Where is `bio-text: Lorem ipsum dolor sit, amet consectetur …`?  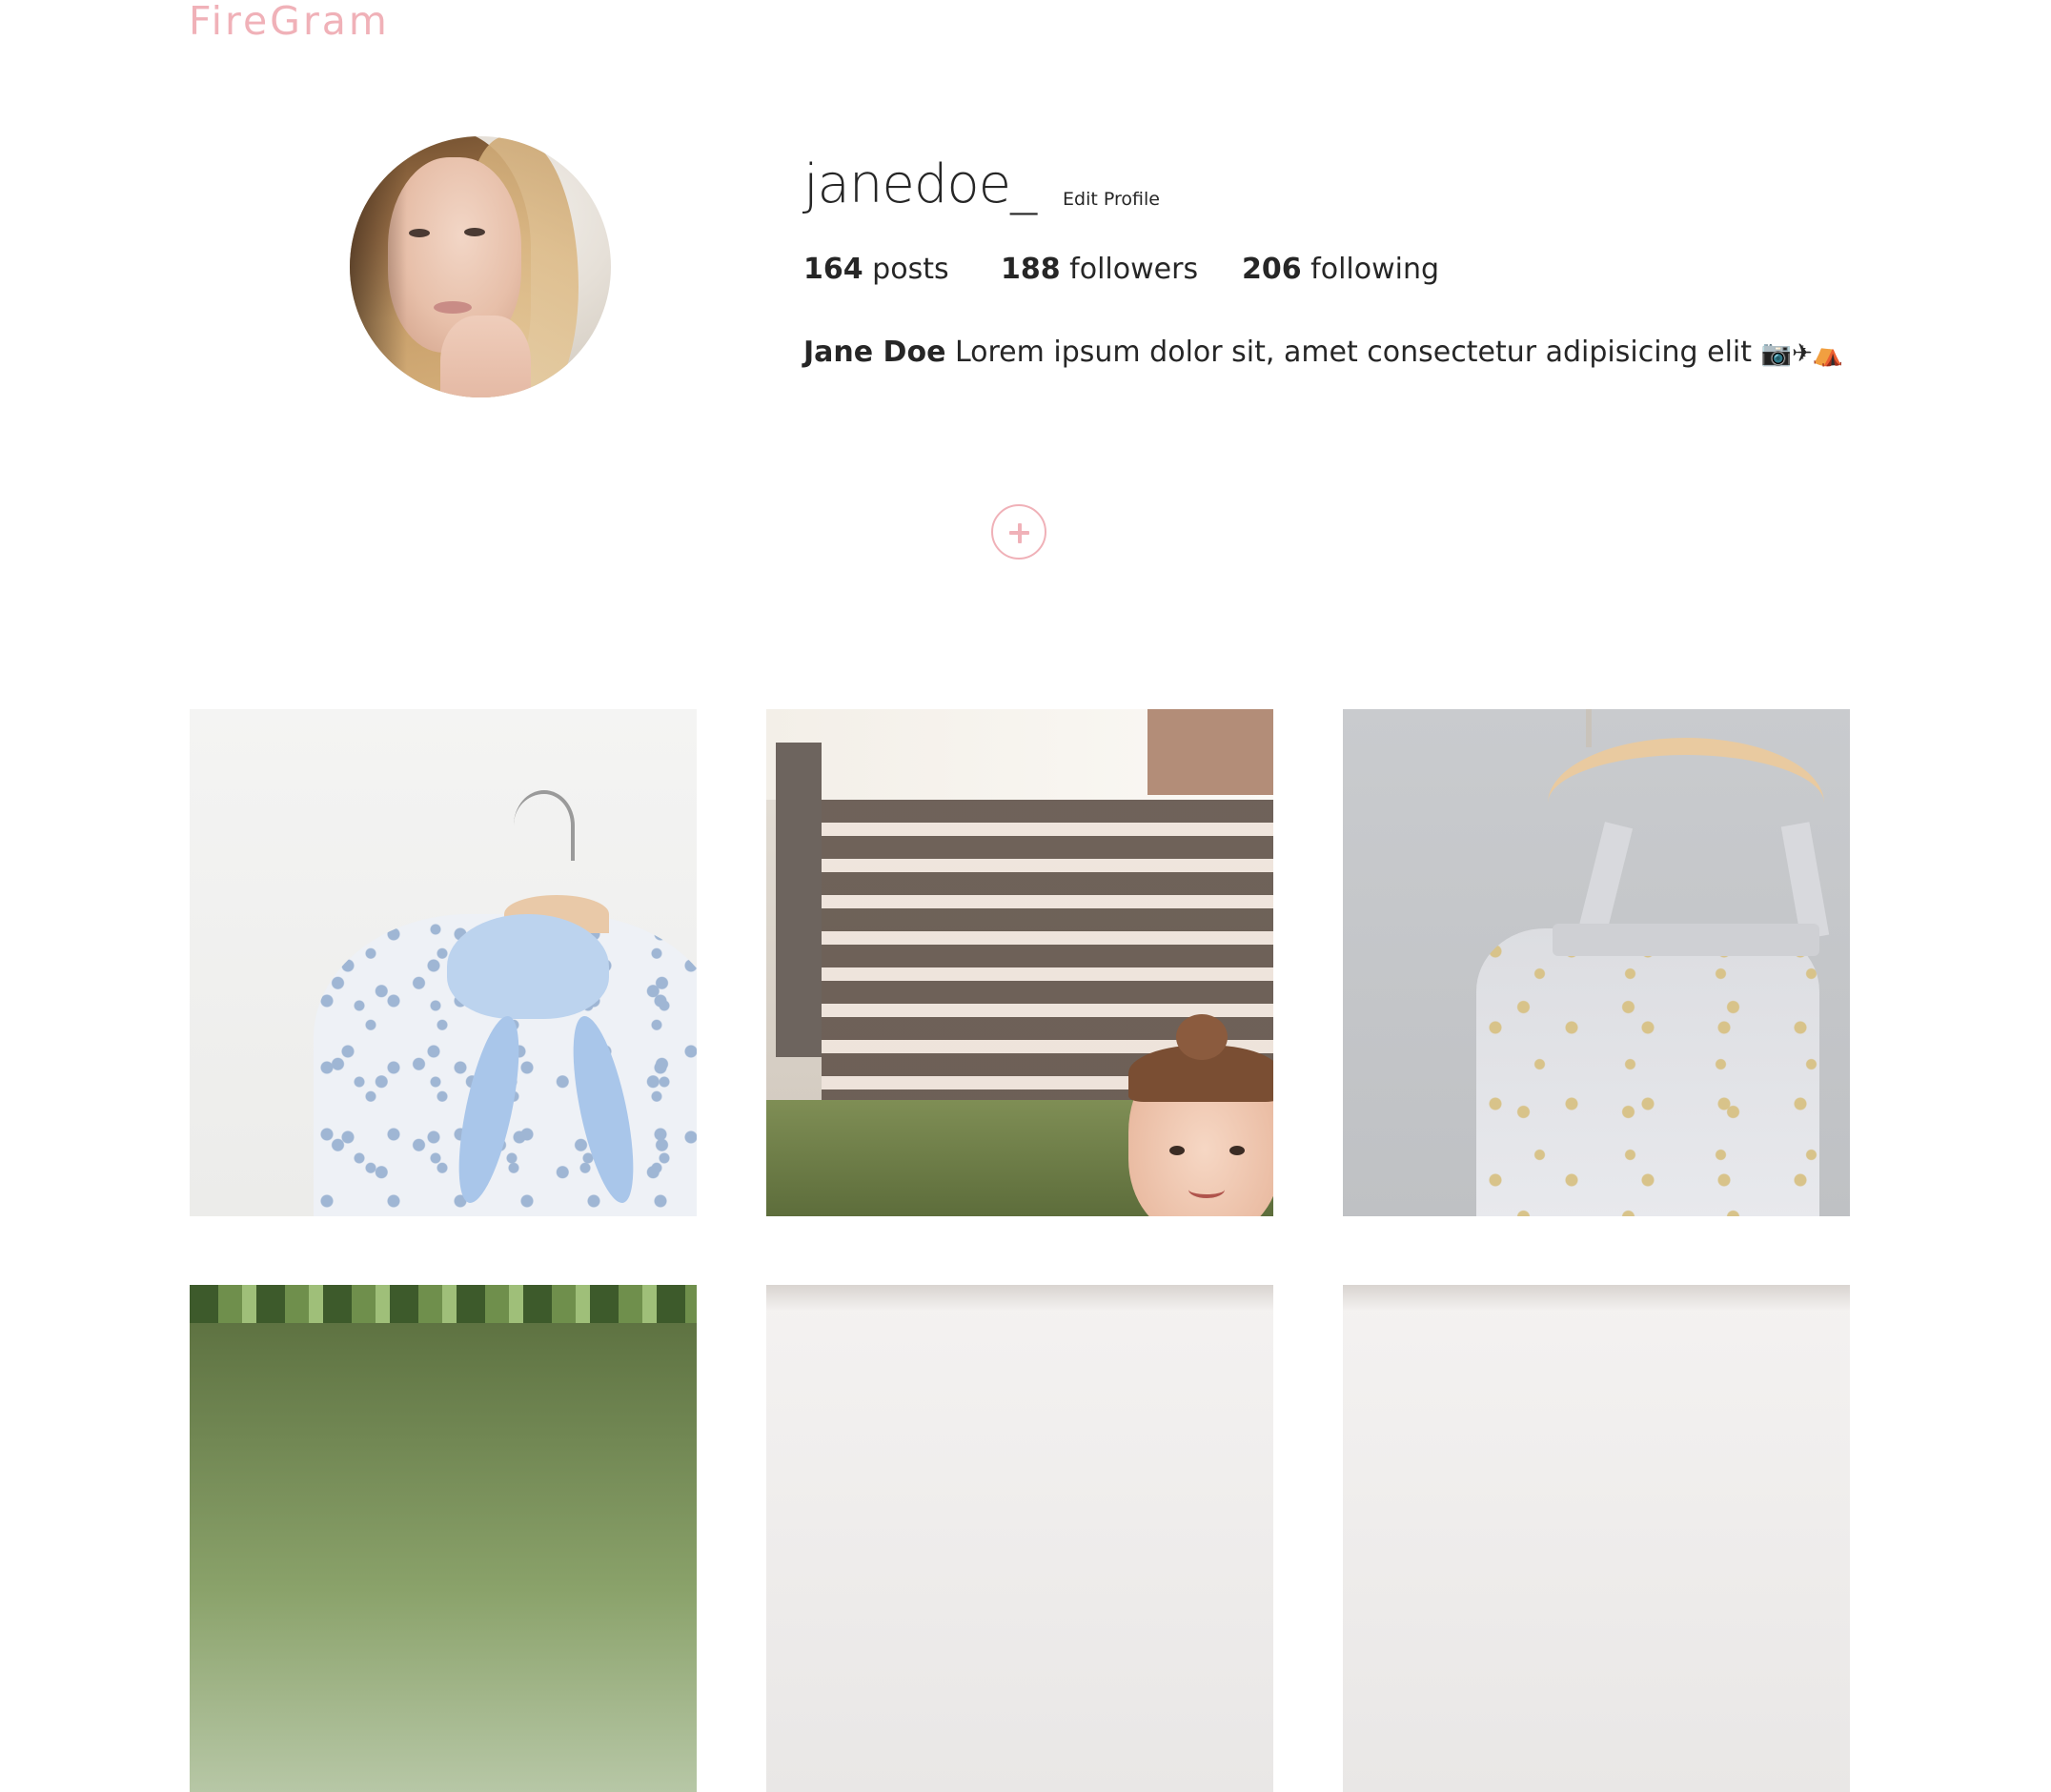 bio-text: Lorem ipsum dolor sit, amet consectetur … is located at coordinates (1353, 352).